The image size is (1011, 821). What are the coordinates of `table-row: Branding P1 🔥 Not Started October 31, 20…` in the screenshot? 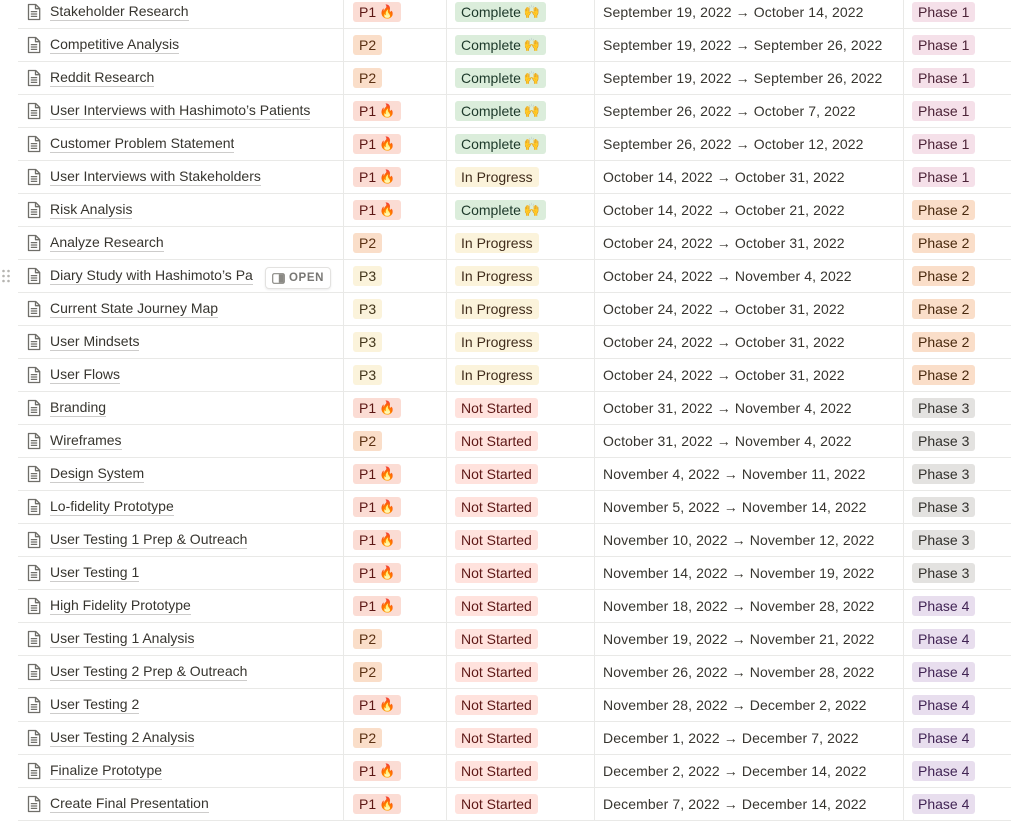 It's located at (514, 408).